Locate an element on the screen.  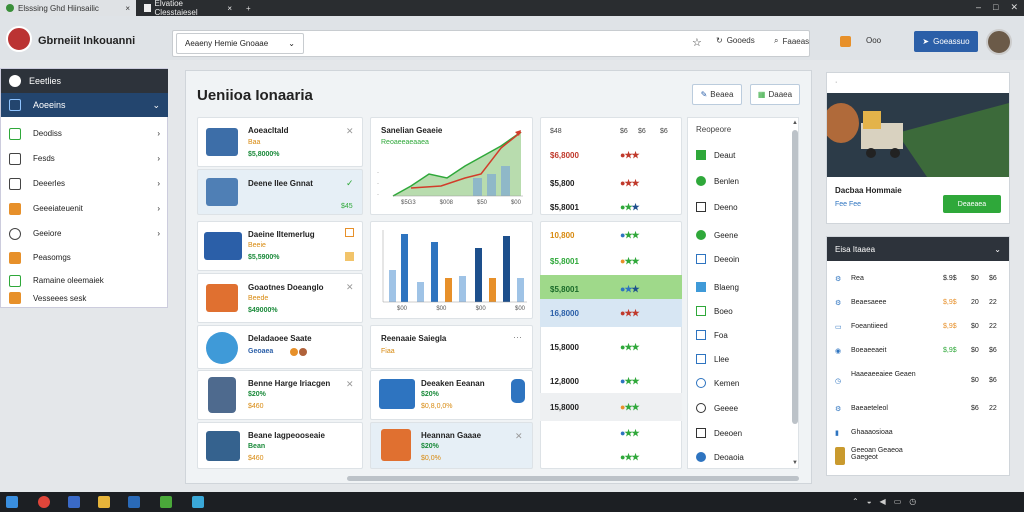
item-card-6: Benne Harge Iriacgen $20% $460 ✕ is located at coordinates (280, 395).